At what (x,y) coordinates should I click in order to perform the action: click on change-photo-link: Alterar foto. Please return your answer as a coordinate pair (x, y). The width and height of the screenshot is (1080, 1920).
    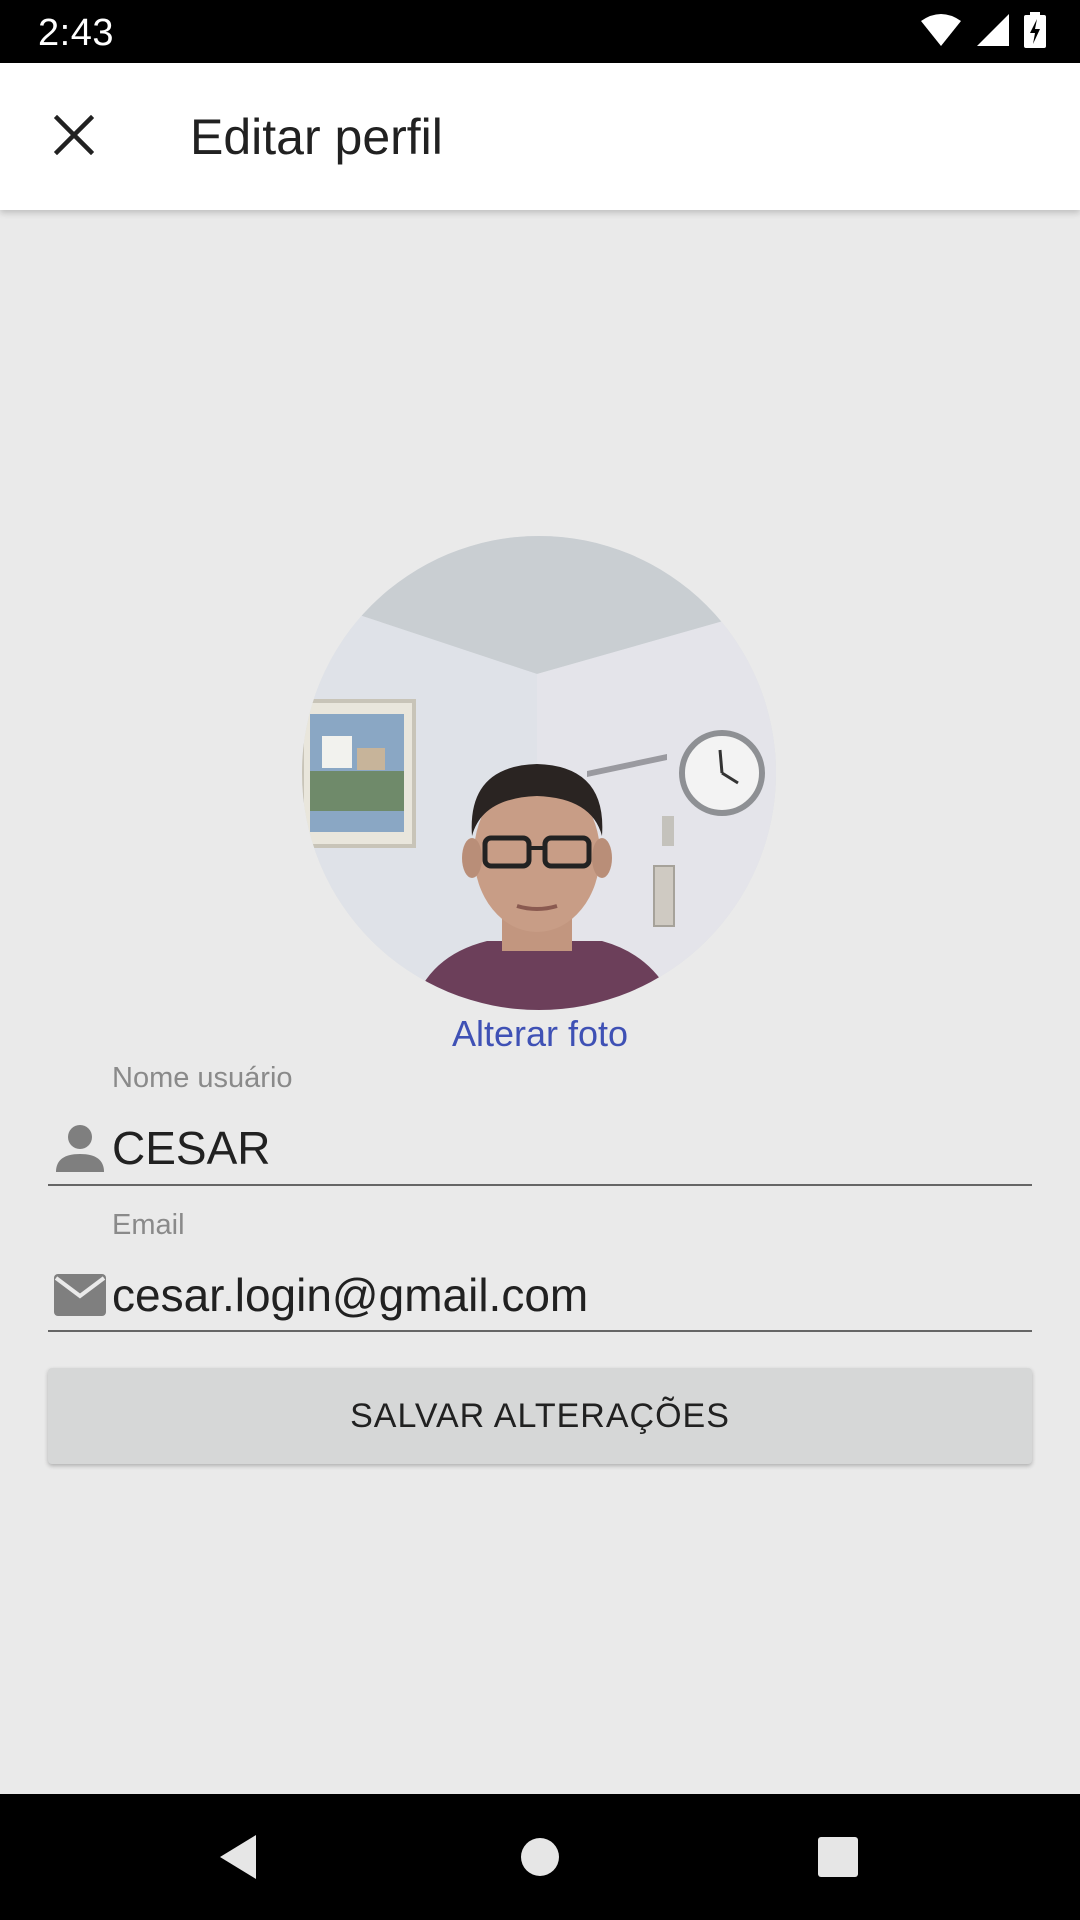
    Looking at the image, I should click on (540, 1034).